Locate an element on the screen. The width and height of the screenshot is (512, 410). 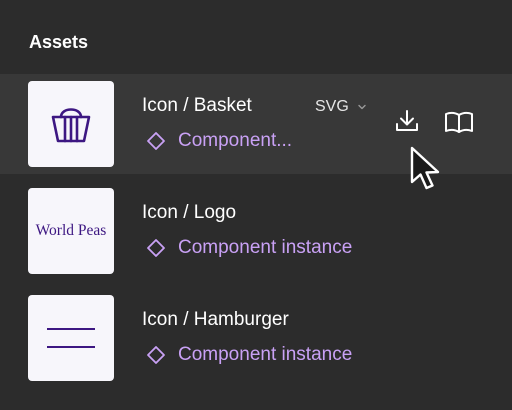
asset-thumbnail-basket is located at coordinates (71, 124).